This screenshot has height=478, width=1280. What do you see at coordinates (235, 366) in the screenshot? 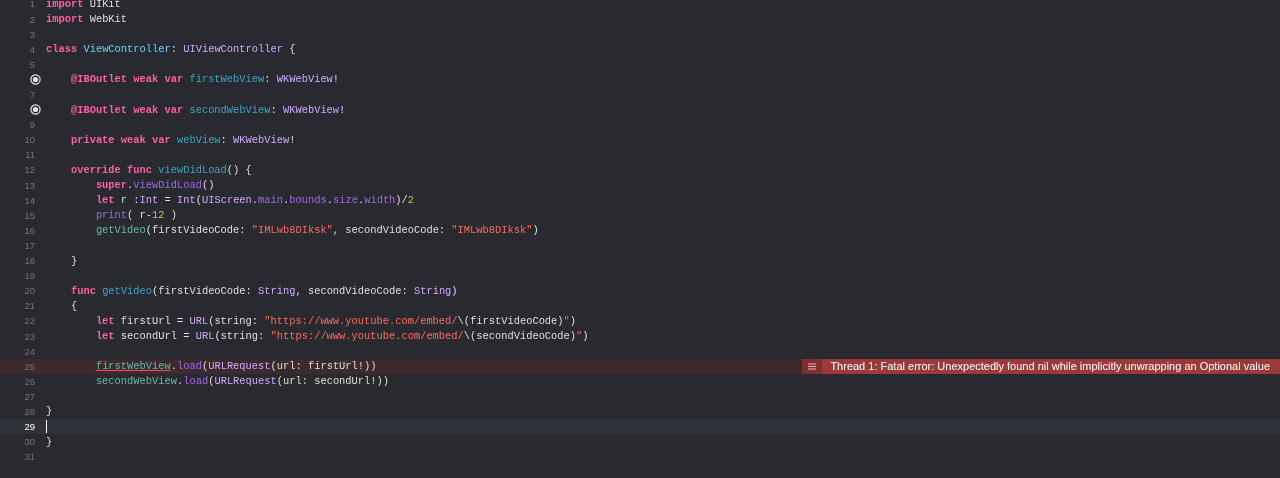
I see `code-line: firstWebView.load(URLRequest(url: firstUrl!))` at bounding box center [235, 366].